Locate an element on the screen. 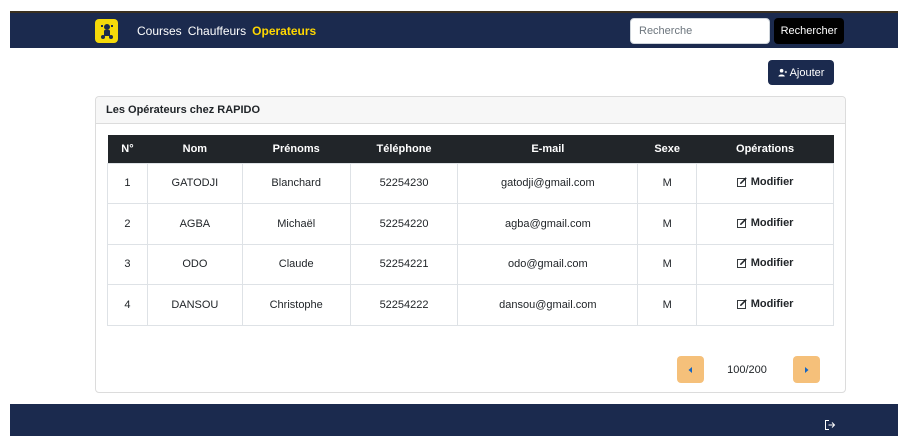 This screenshot has width=908, height=436. cell-telephone: 52254230 is located at coordinates (404, 183).